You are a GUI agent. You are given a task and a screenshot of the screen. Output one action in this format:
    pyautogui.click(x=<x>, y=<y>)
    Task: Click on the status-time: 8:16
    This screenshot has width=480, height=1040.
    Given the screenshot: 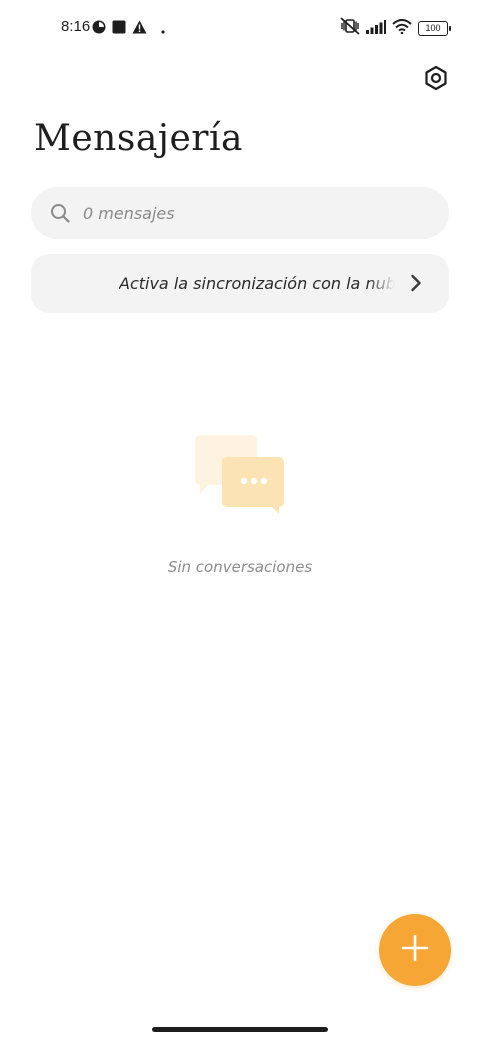 What is the action you would take?
    pyautogui.click(x=76, y=26)
    